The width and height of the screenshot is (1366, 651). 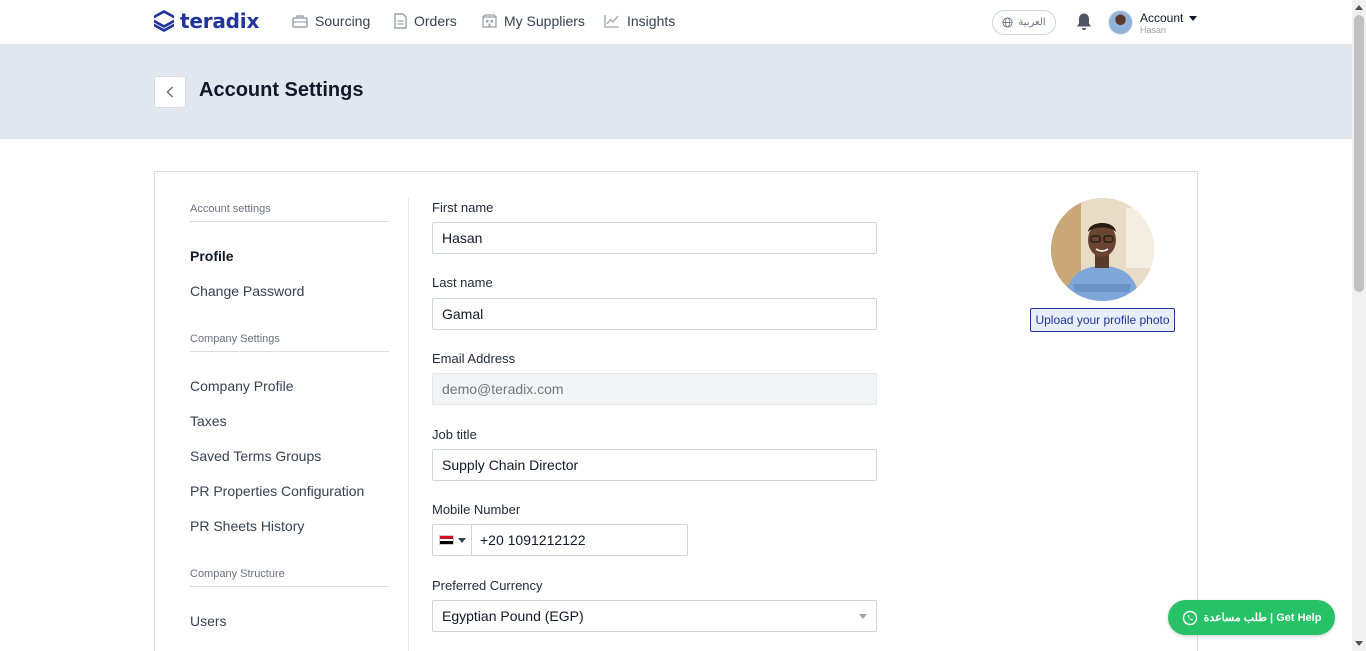 I want to click on nav-insights: Insights, so click(x=639, y=21).